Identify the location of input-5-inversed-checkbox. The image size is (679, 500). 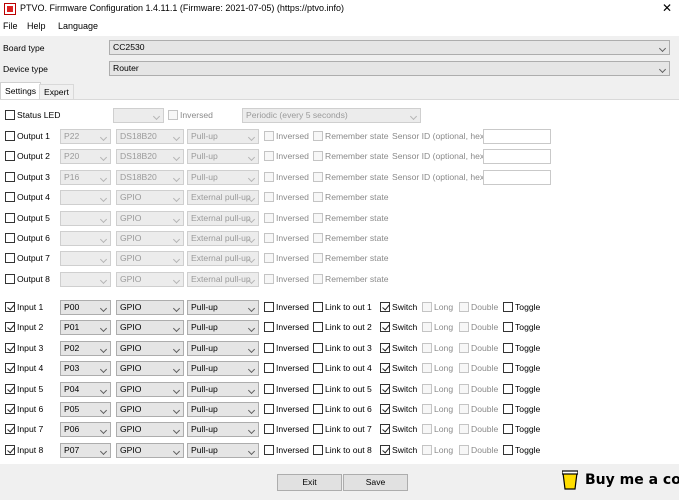
(269, 388).